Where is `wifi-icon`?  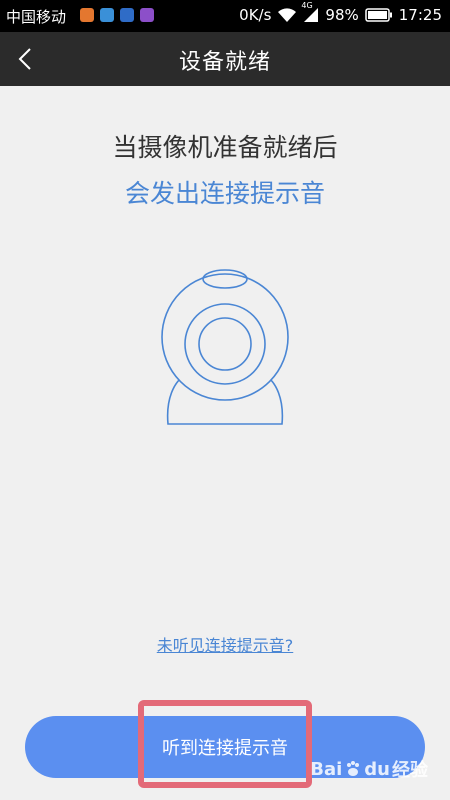
wifi-icon is located at coordinates (287, 15).